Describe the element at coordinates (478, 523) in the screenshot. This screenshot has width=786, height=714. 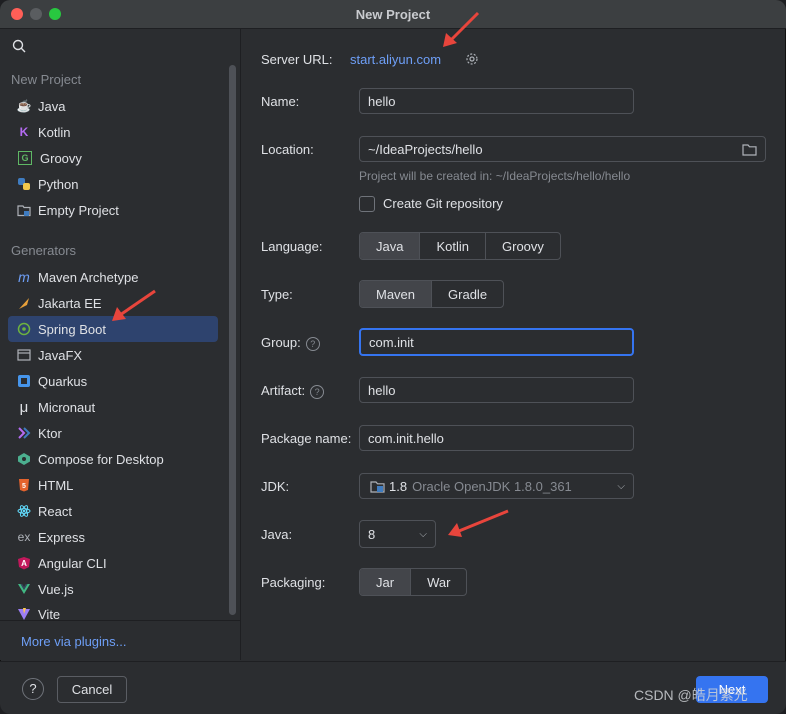
I see `annotation-arrow-java-version` at that location.